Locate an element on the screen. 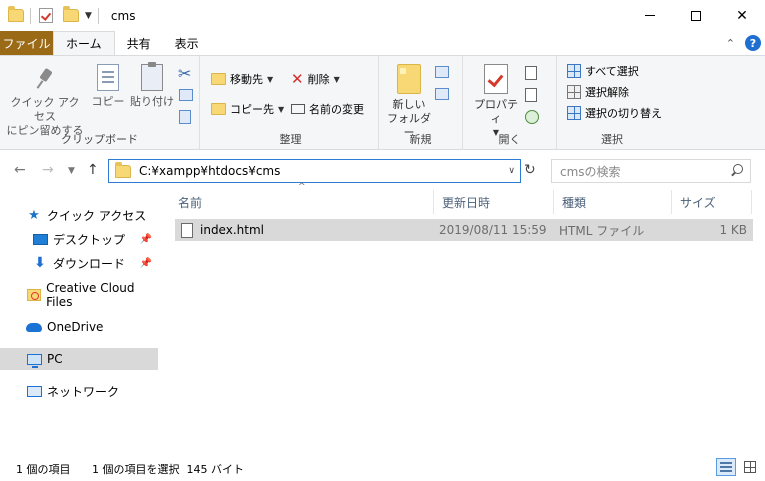 The image size is (765, 481). copy-path-icon is located at coordinates (186, 95).